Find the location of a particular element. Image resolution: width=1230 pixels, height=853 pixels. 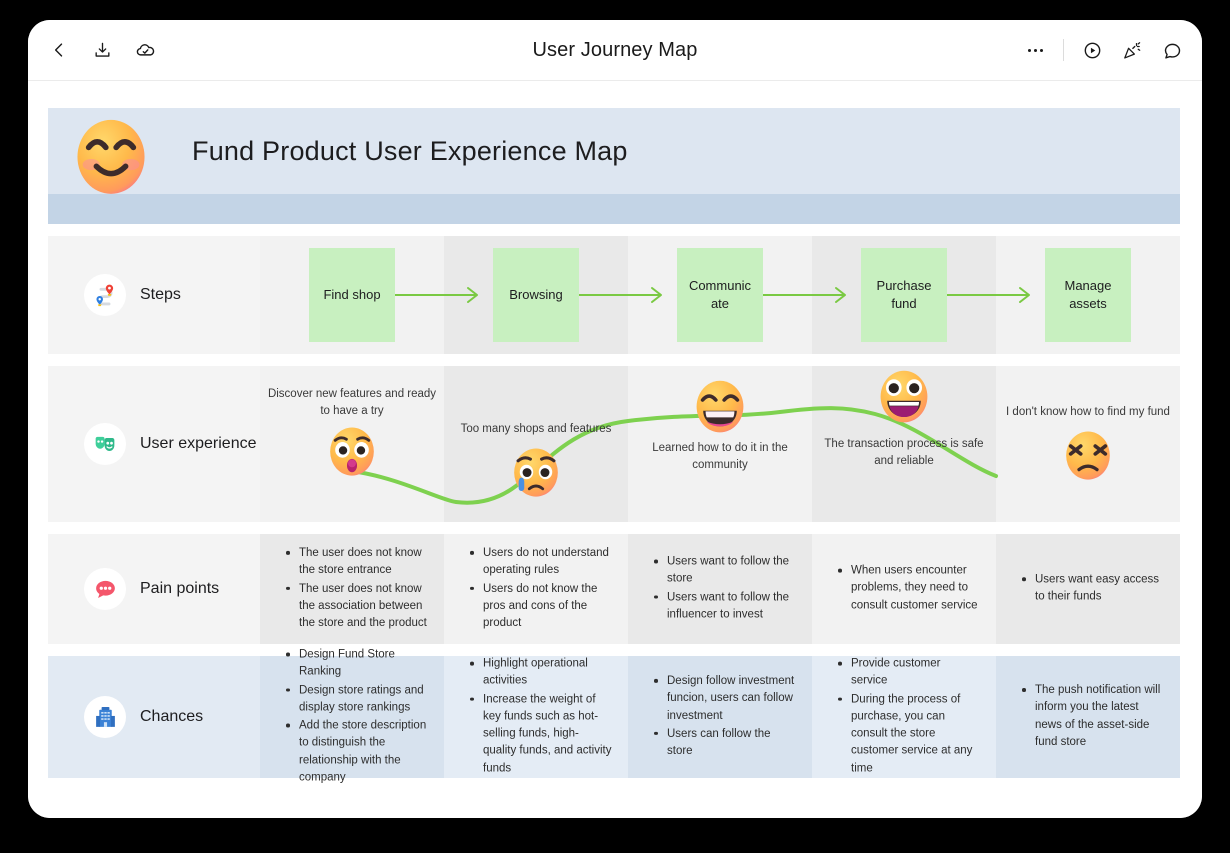

cloud-synced-icon is located at coordinates (145, 50).